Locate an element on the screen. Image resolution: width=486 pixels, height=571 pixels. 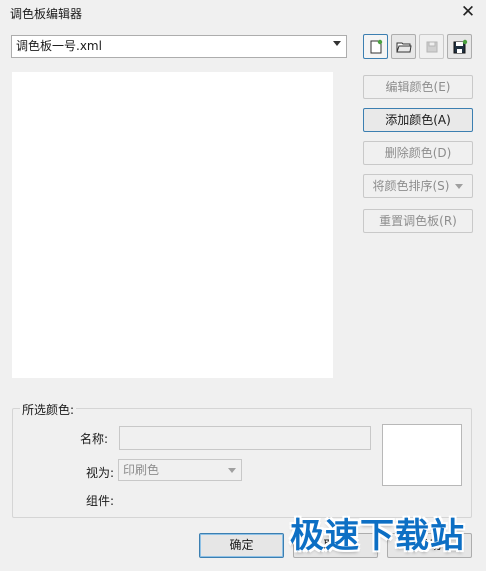
name-field is located at coordinates (245, 438).